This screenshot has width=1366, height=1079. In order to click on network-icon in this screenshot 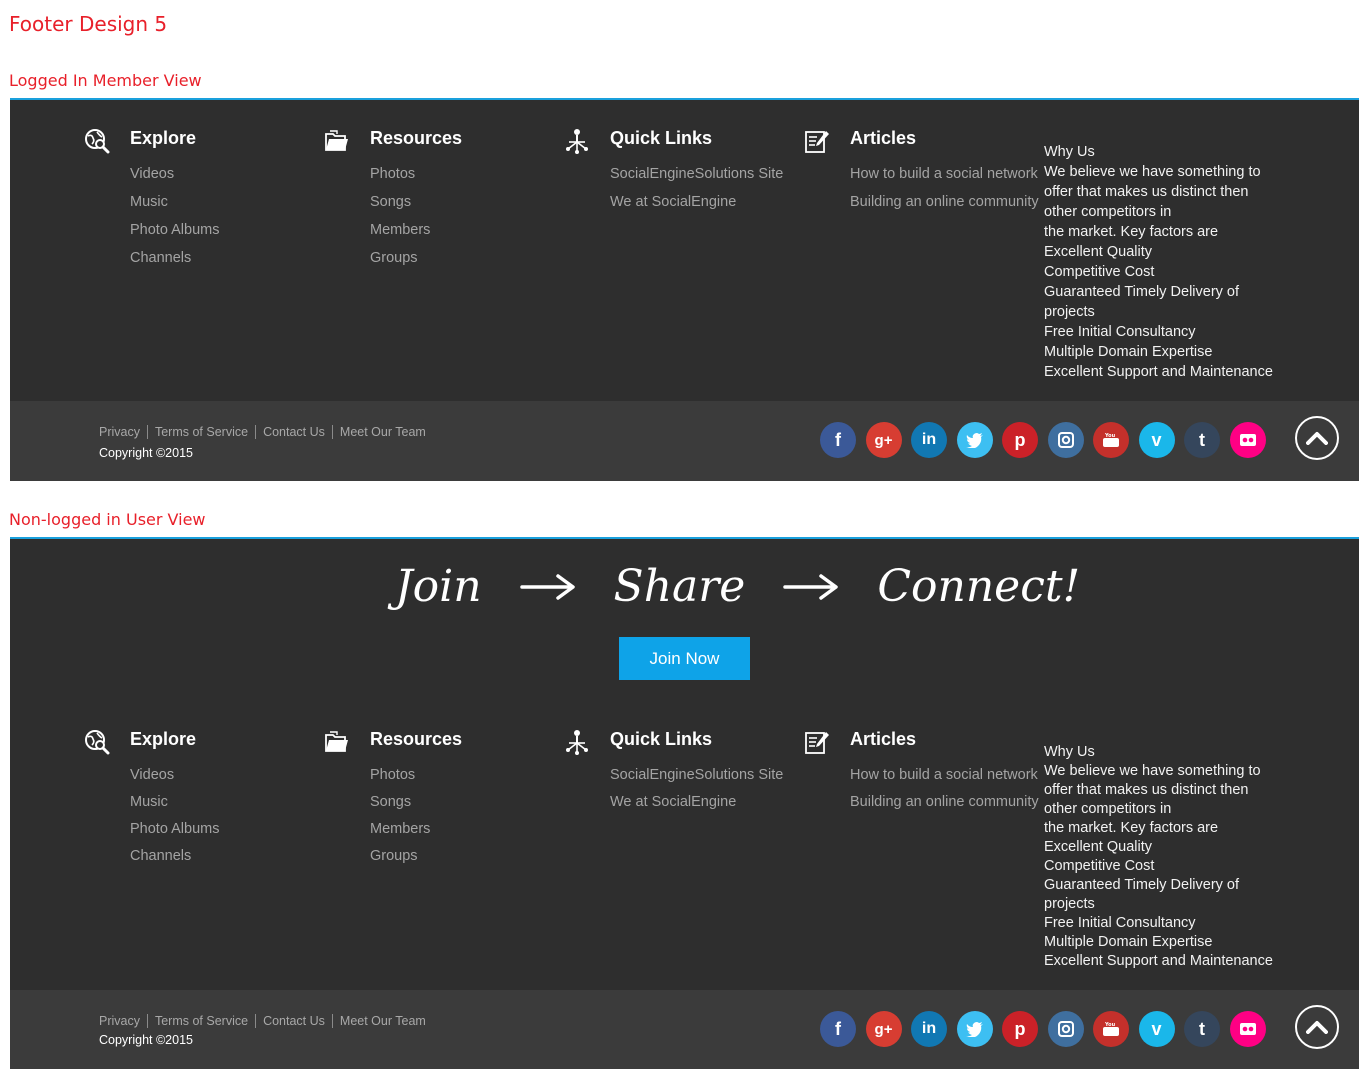, I will do `click(577, 141)`.